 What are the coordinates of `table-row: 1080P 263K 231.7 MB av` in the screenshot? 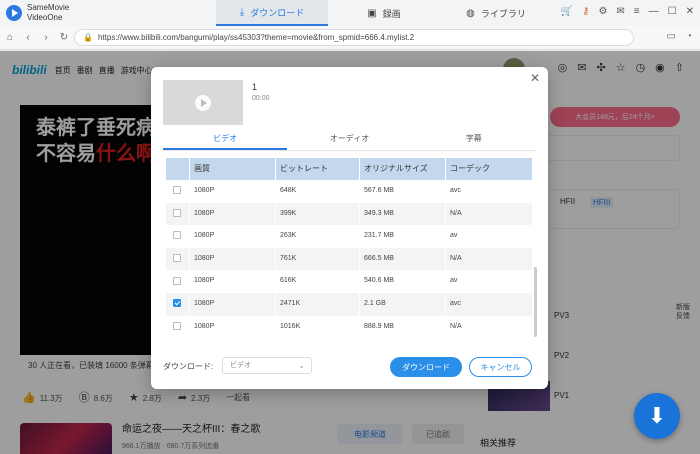 It's located at (349, 236).